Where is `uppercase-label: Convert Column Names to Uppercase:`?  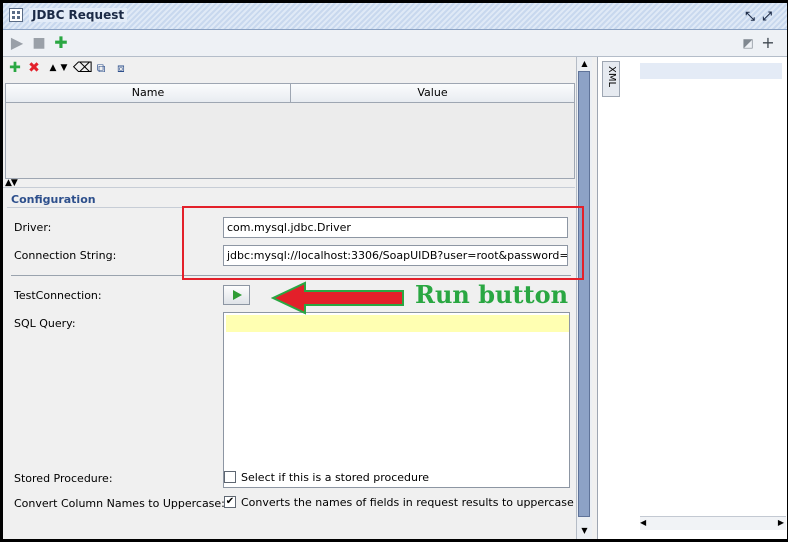
uppercase-label: Convert Column Names to Uppercase: is located at coordinates (119, 503).